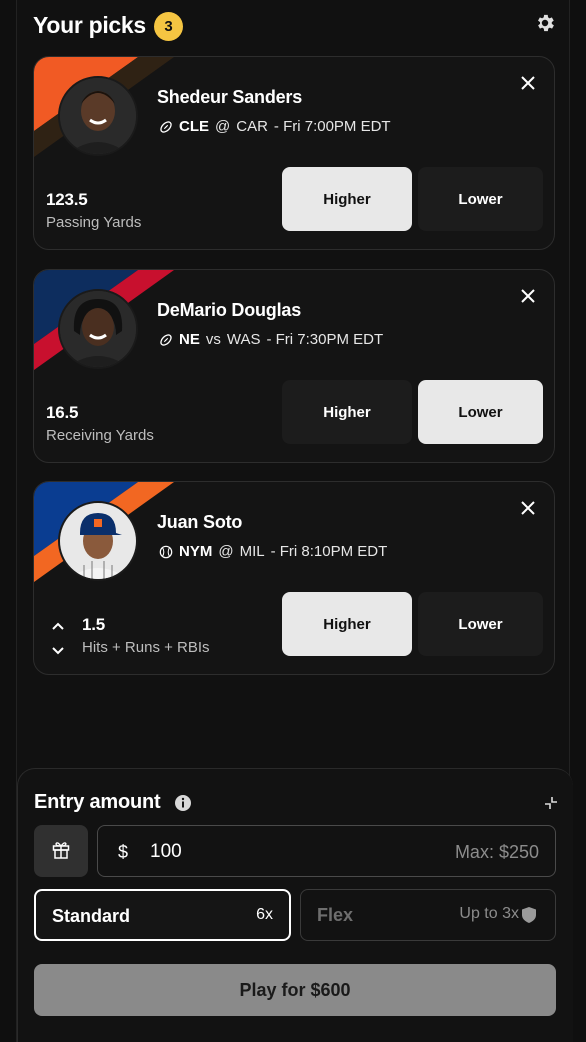  I want to click on collapse-icon, so click(551, 803).